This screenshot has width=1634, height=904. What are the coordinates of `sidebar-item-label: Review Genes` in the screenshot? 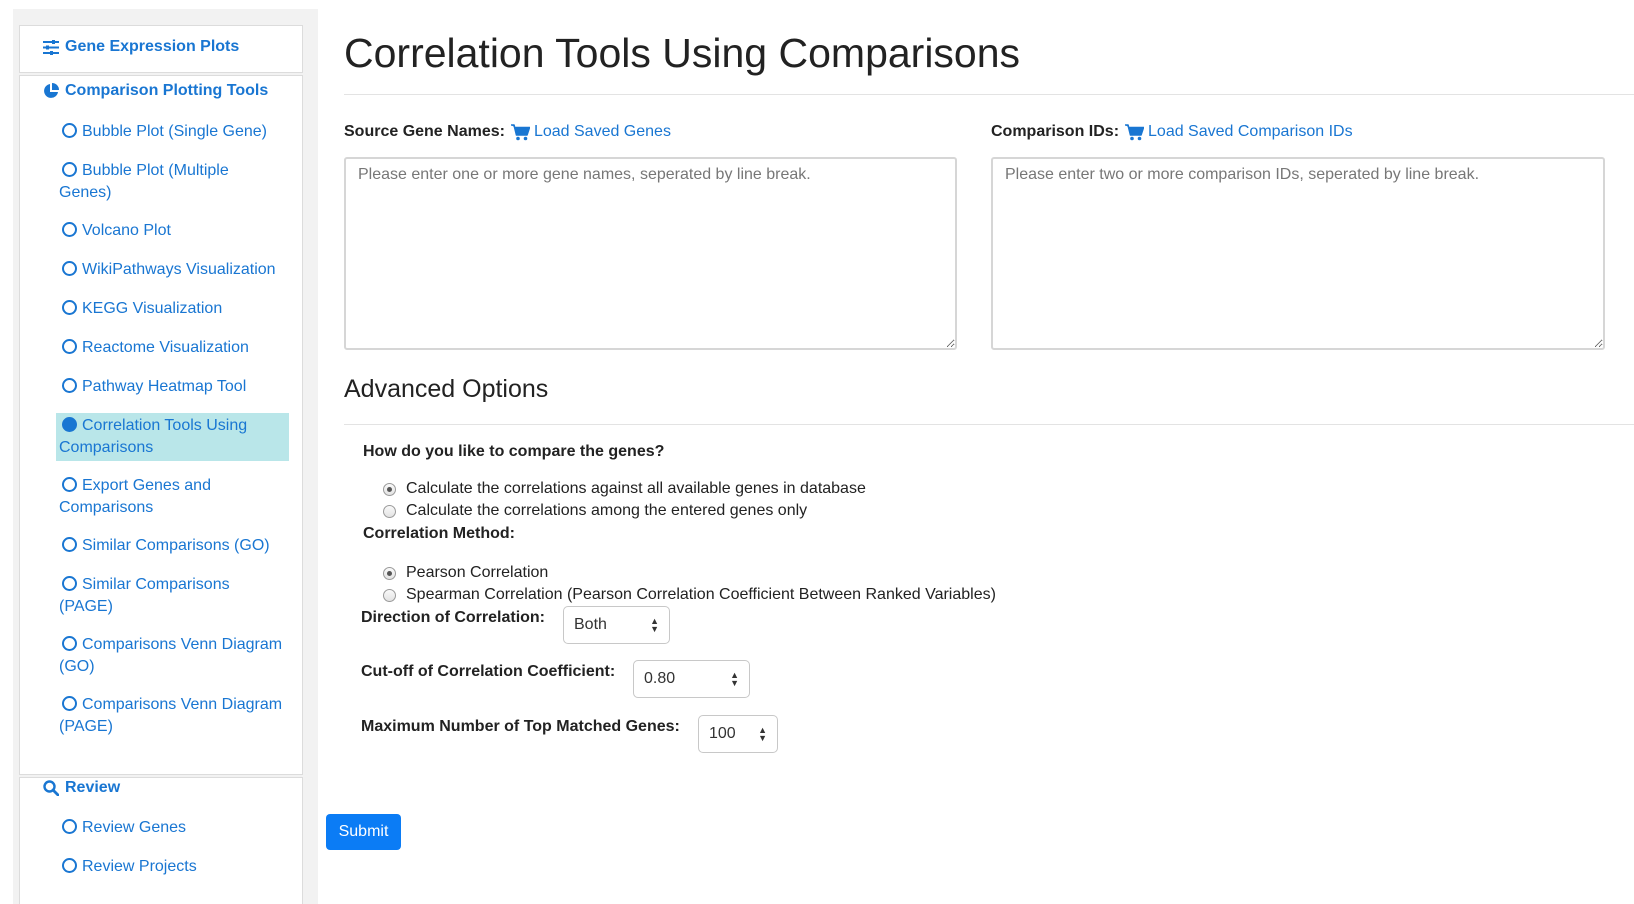 It's located at (134, 827).